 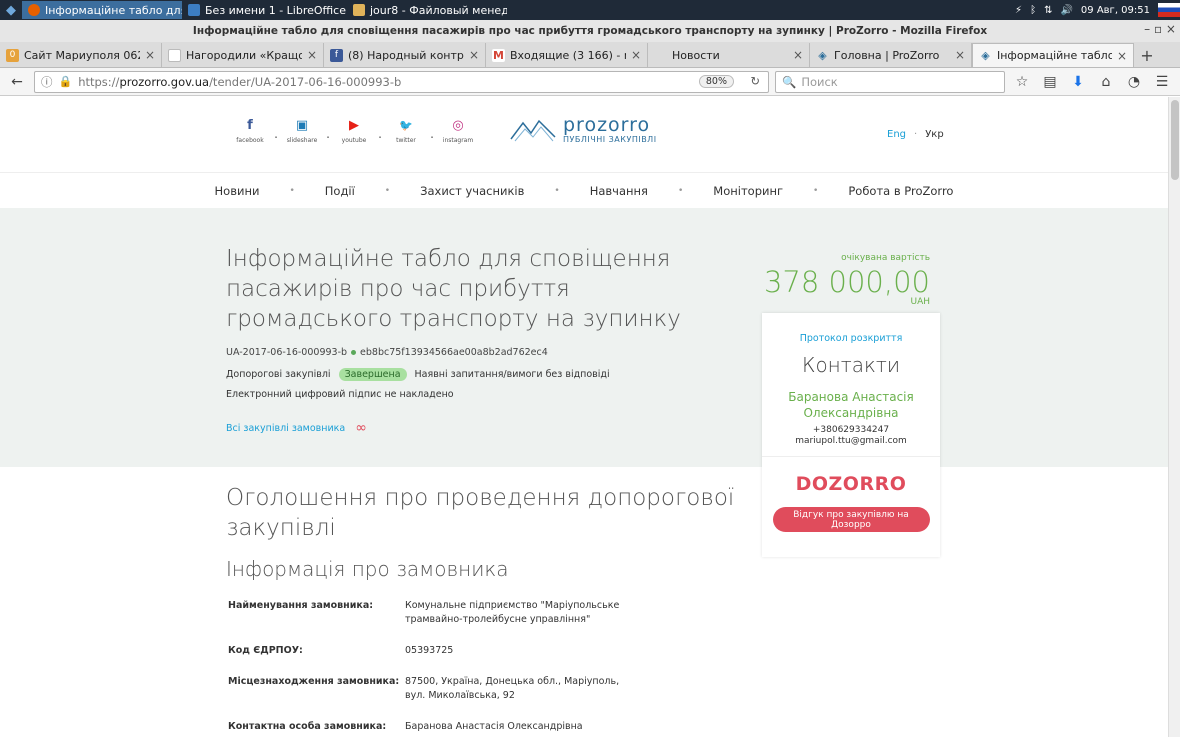 What do you see at coordinates (1033, 10) in the screenshot?
I see `bluetooth-icon: ᛒ` at bounding box center [1033, 10].